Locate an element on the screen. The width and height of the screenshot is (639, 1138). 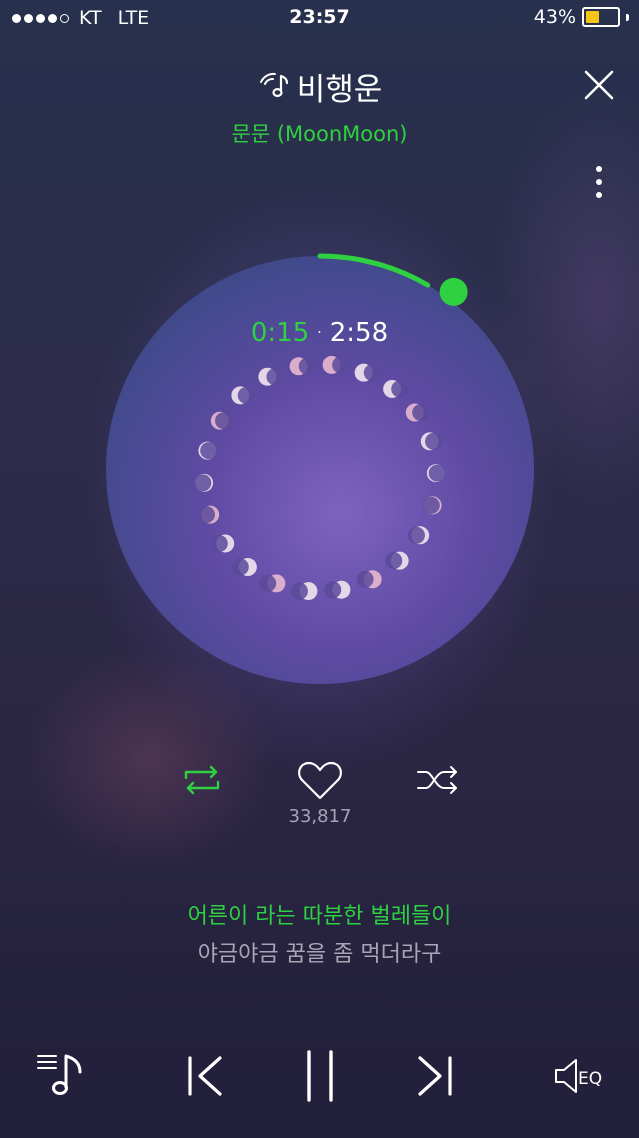
song-title: 비행운 is located at coordinates (339, 90).